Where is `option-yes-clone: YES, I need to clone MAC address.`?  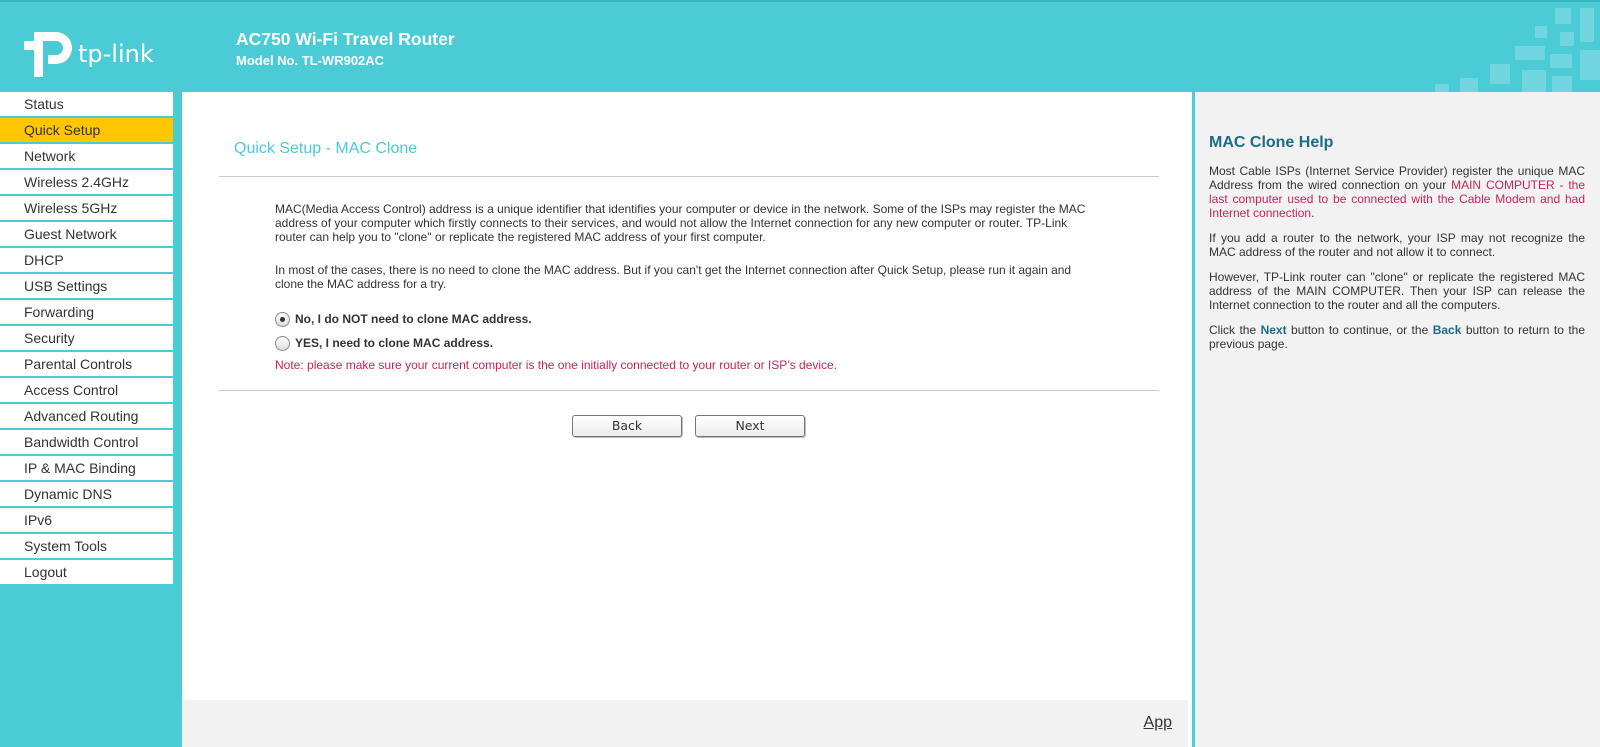 option-yes-clone: YES, I need to clone MAC address. is located at coordinates (384, 343).